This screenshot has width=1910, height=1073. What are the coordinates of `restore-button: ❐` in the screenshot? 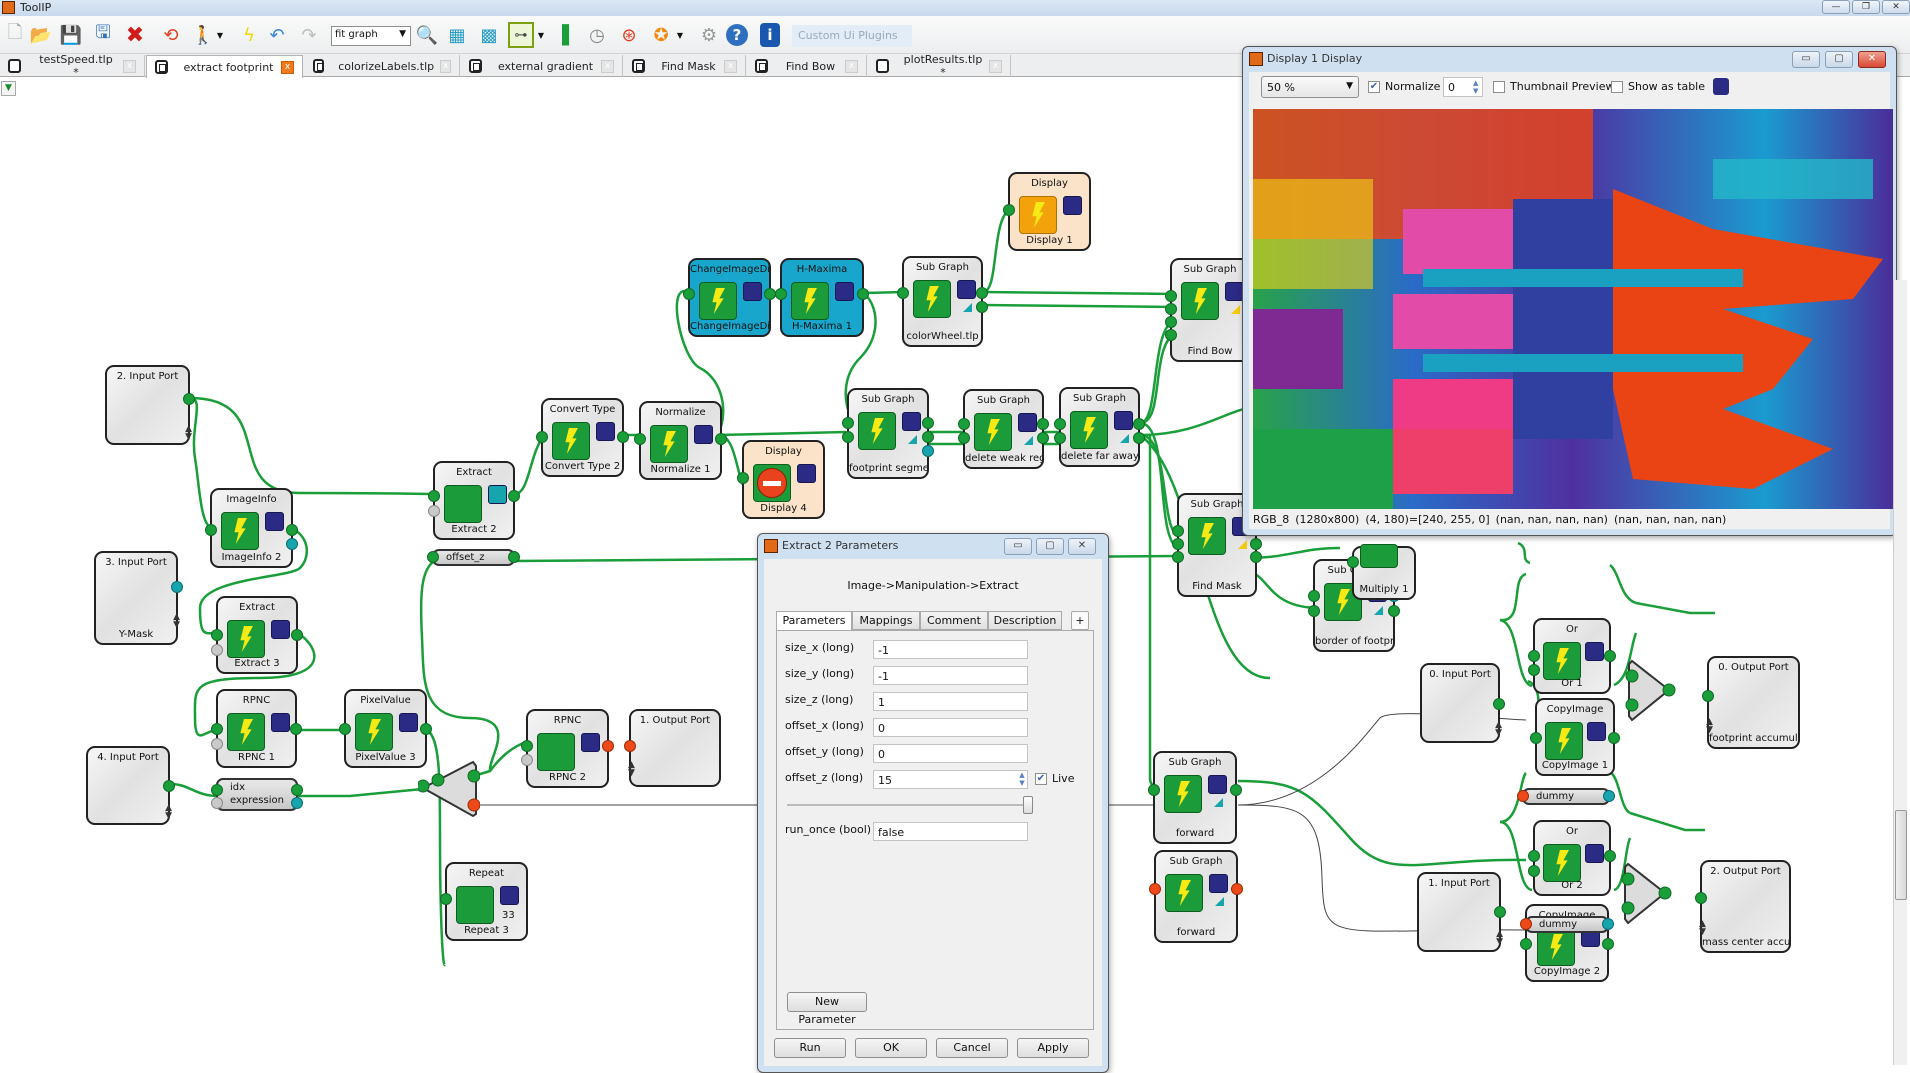 It's located at (1866, 7).